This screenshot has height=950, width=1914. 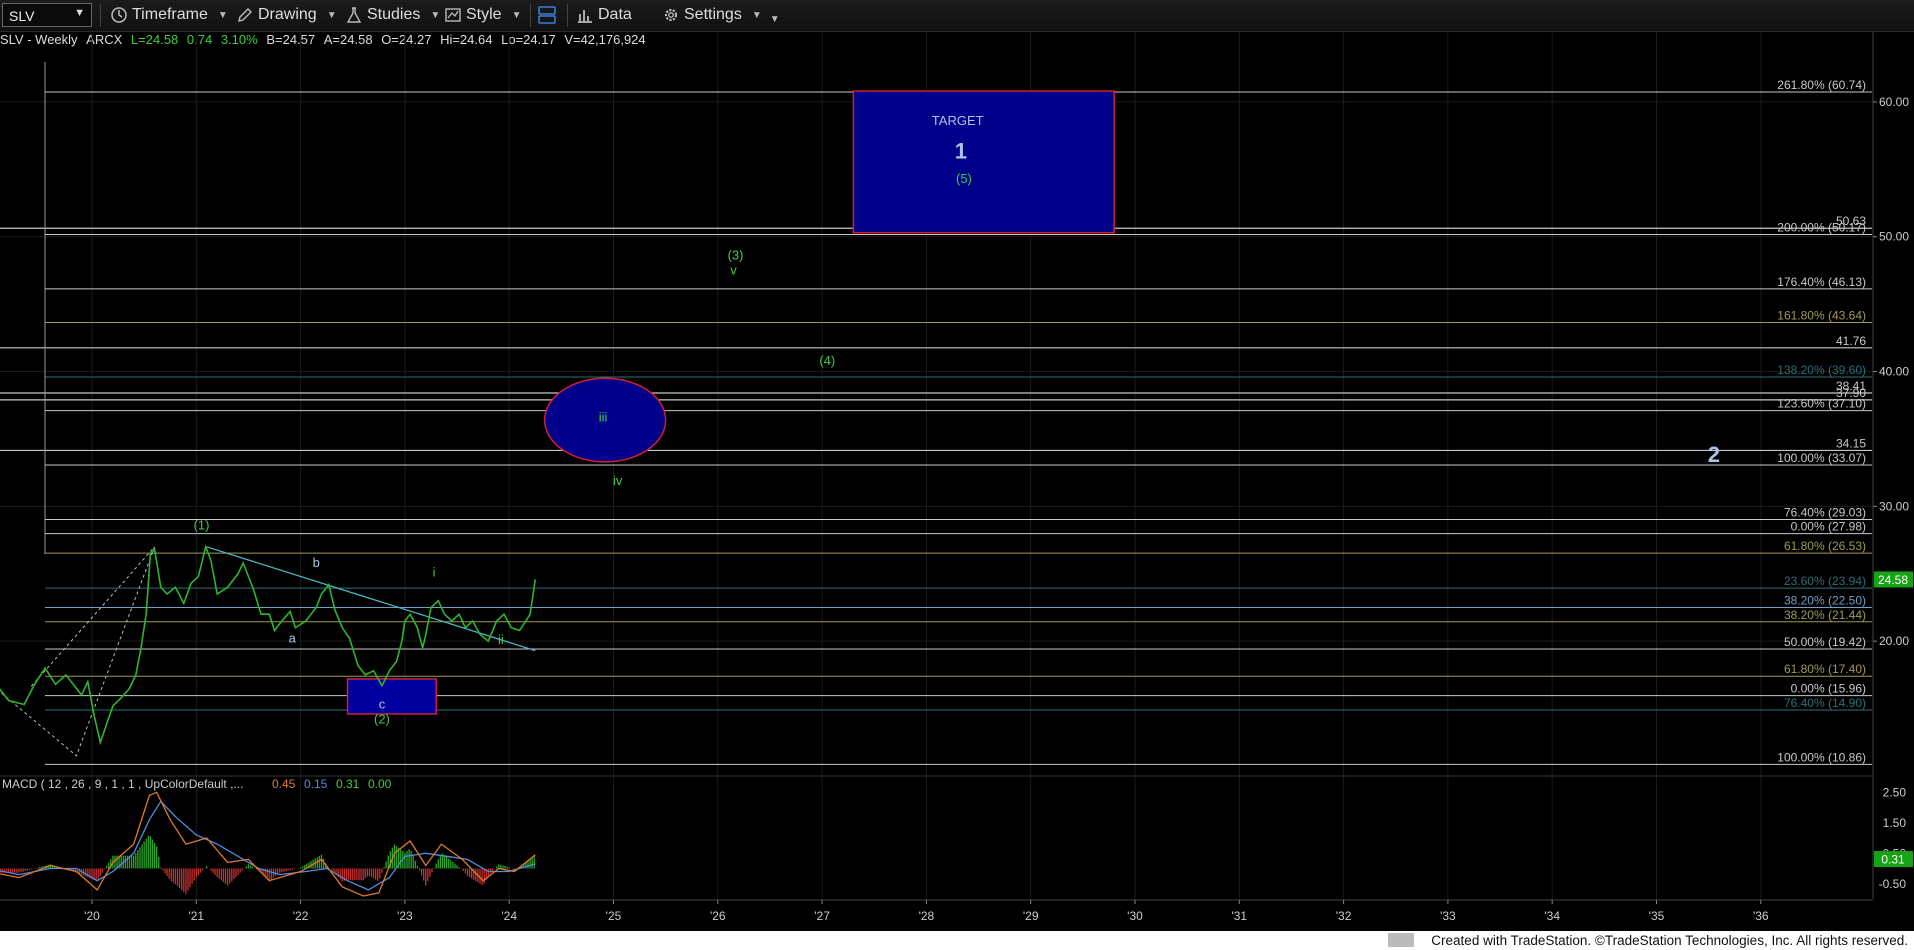 I want to click on time-axis-label: '21, so click(x=196, y=916).